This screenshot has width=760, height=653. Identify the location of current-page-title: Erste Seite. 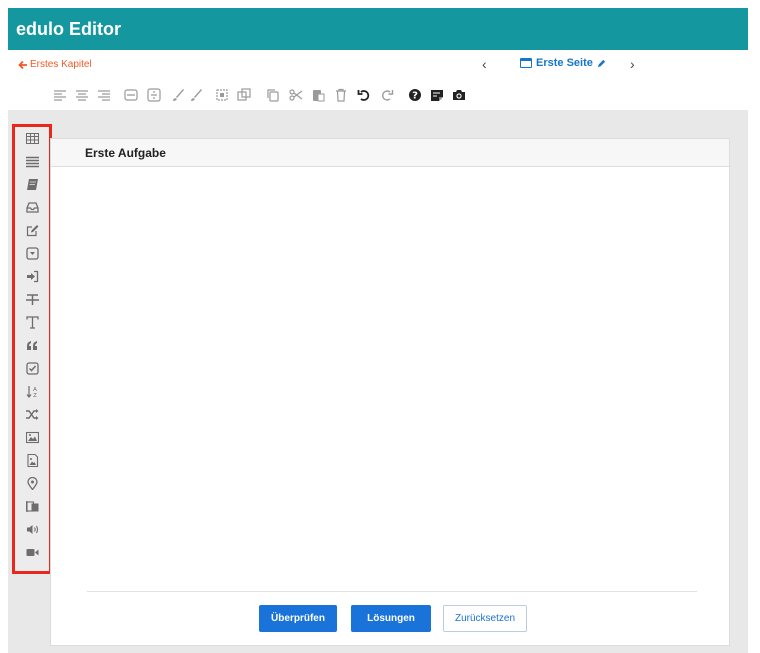
(563, 63).